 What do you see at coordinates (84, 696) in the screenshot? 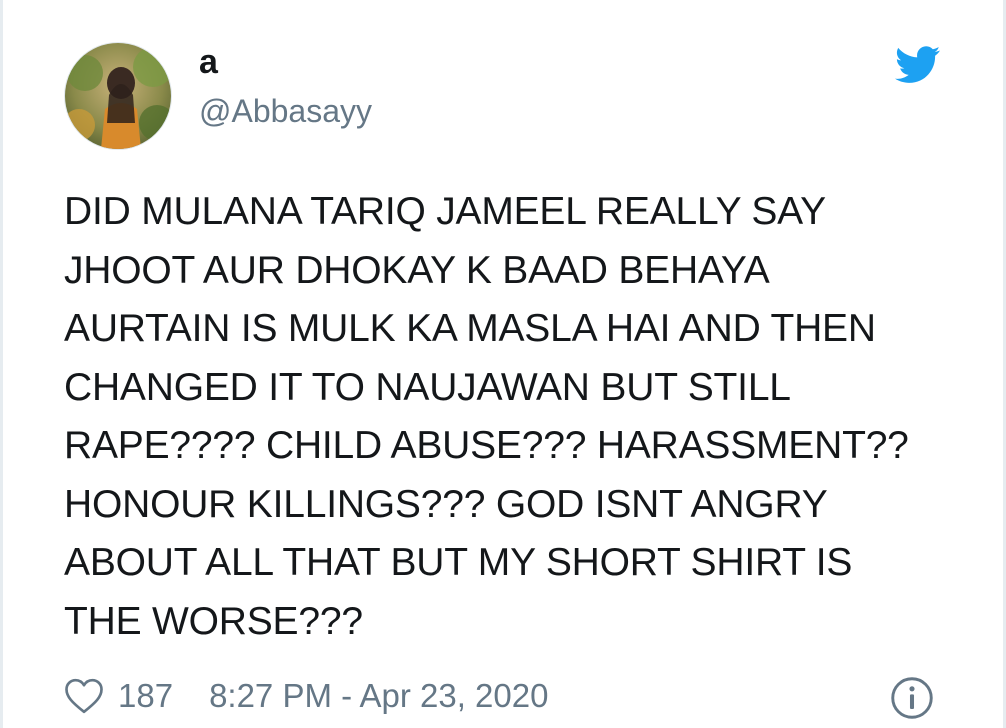
I see `heart-icon` at bounding box center [84, 696].